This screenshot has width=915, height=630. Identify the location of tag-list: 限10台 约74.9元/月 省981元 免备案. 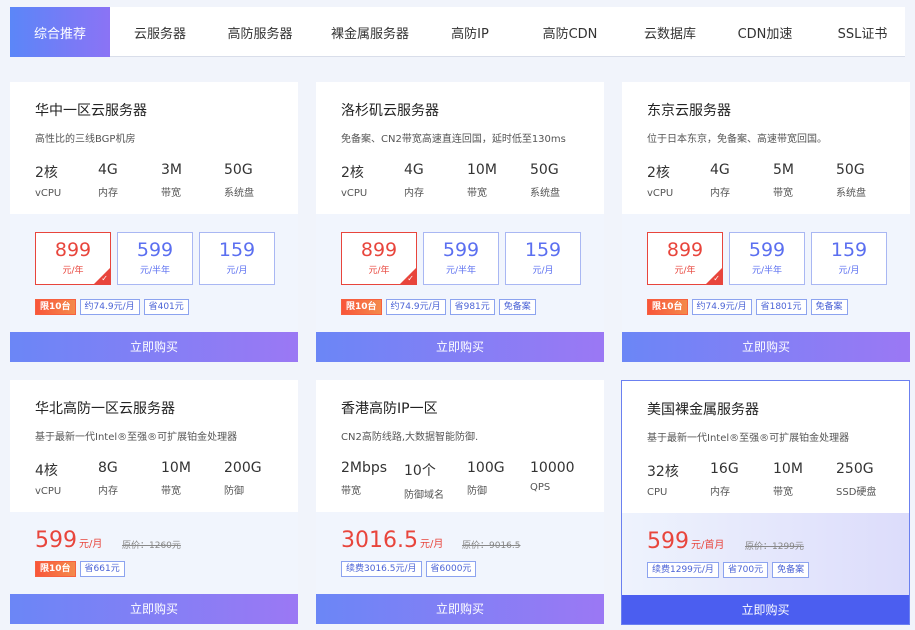
(438, 307).